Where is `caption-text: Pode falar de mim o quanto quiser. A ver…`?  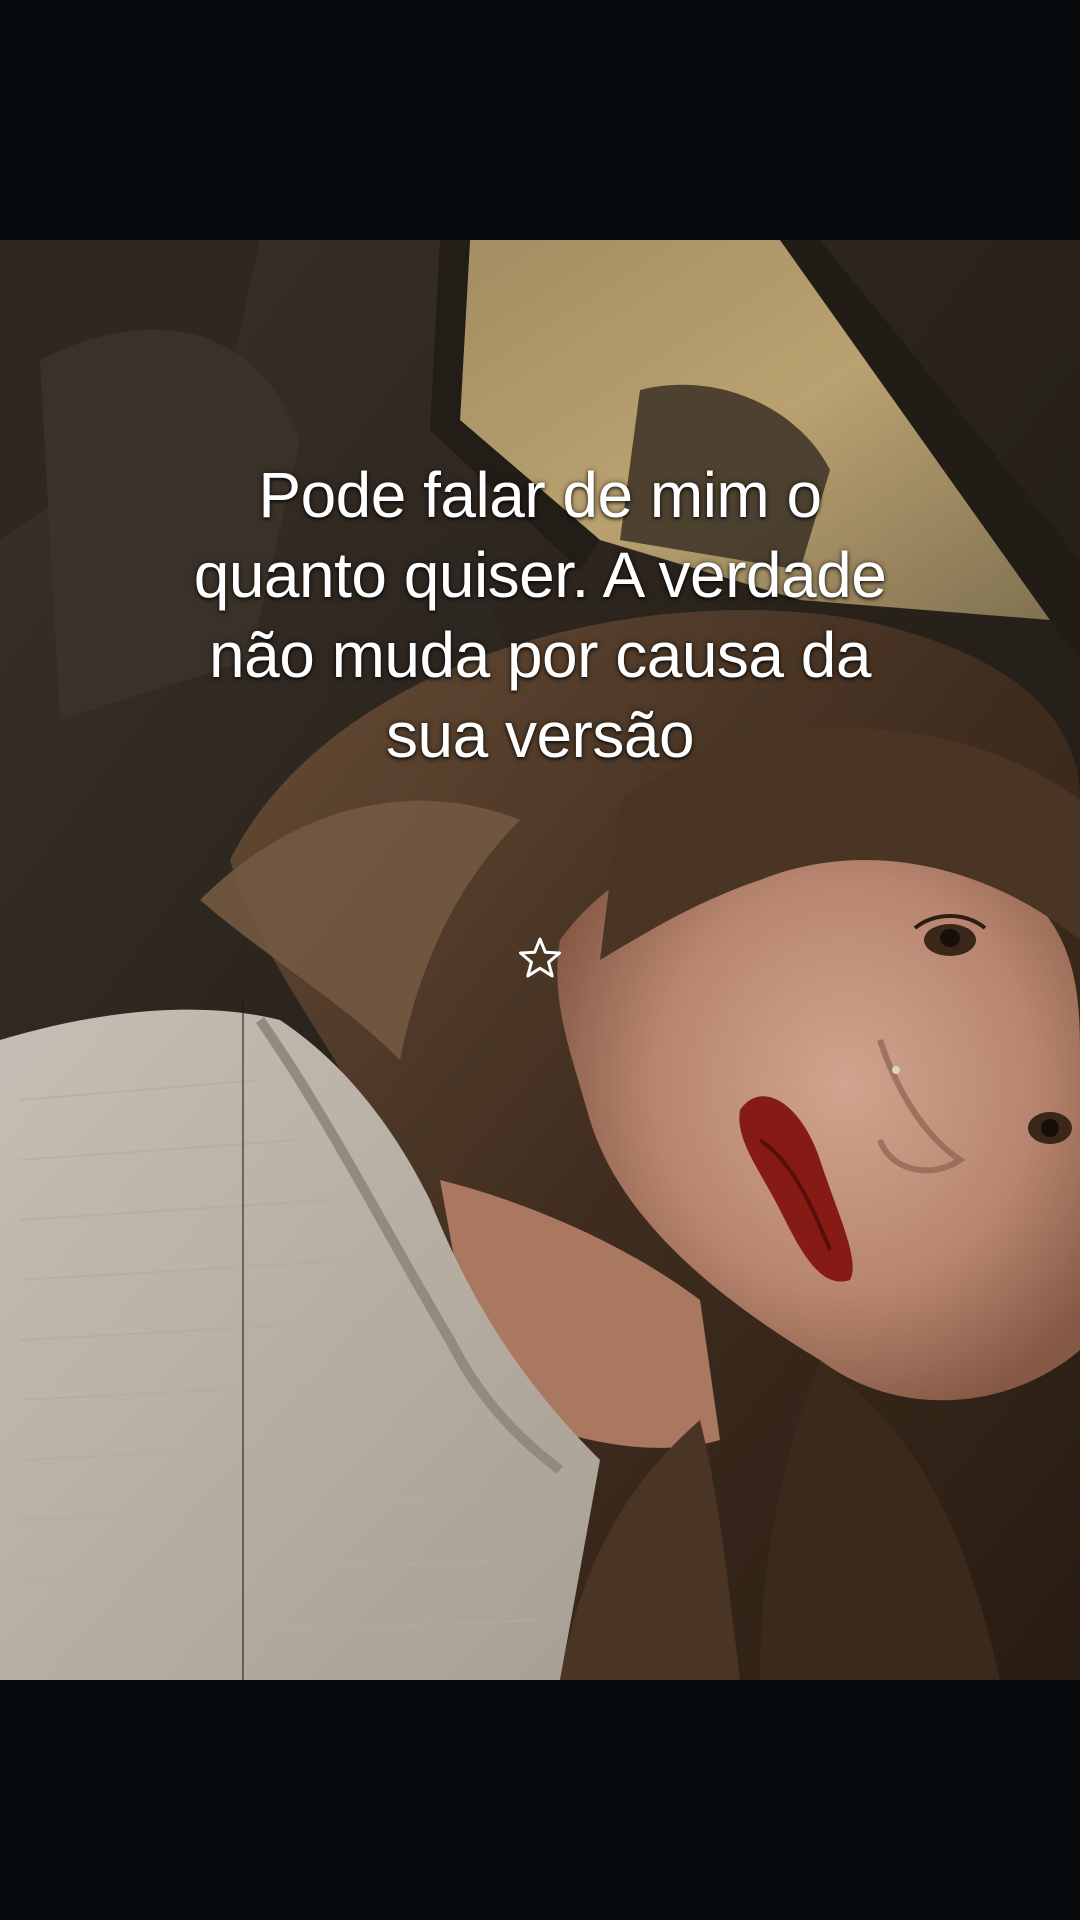
caption-text: Pode falar de mim o quanto quiser. A ver… is located at coordinates (540, 615).